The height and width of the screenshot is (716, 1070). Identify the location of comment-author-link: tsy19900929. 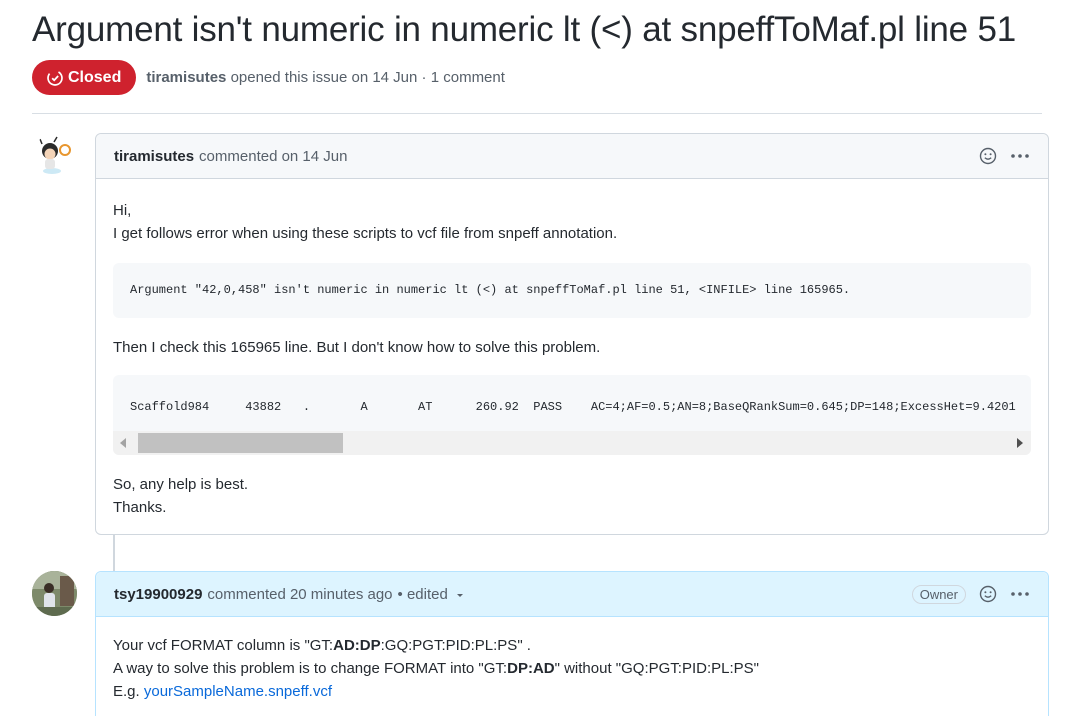
(158, 594).